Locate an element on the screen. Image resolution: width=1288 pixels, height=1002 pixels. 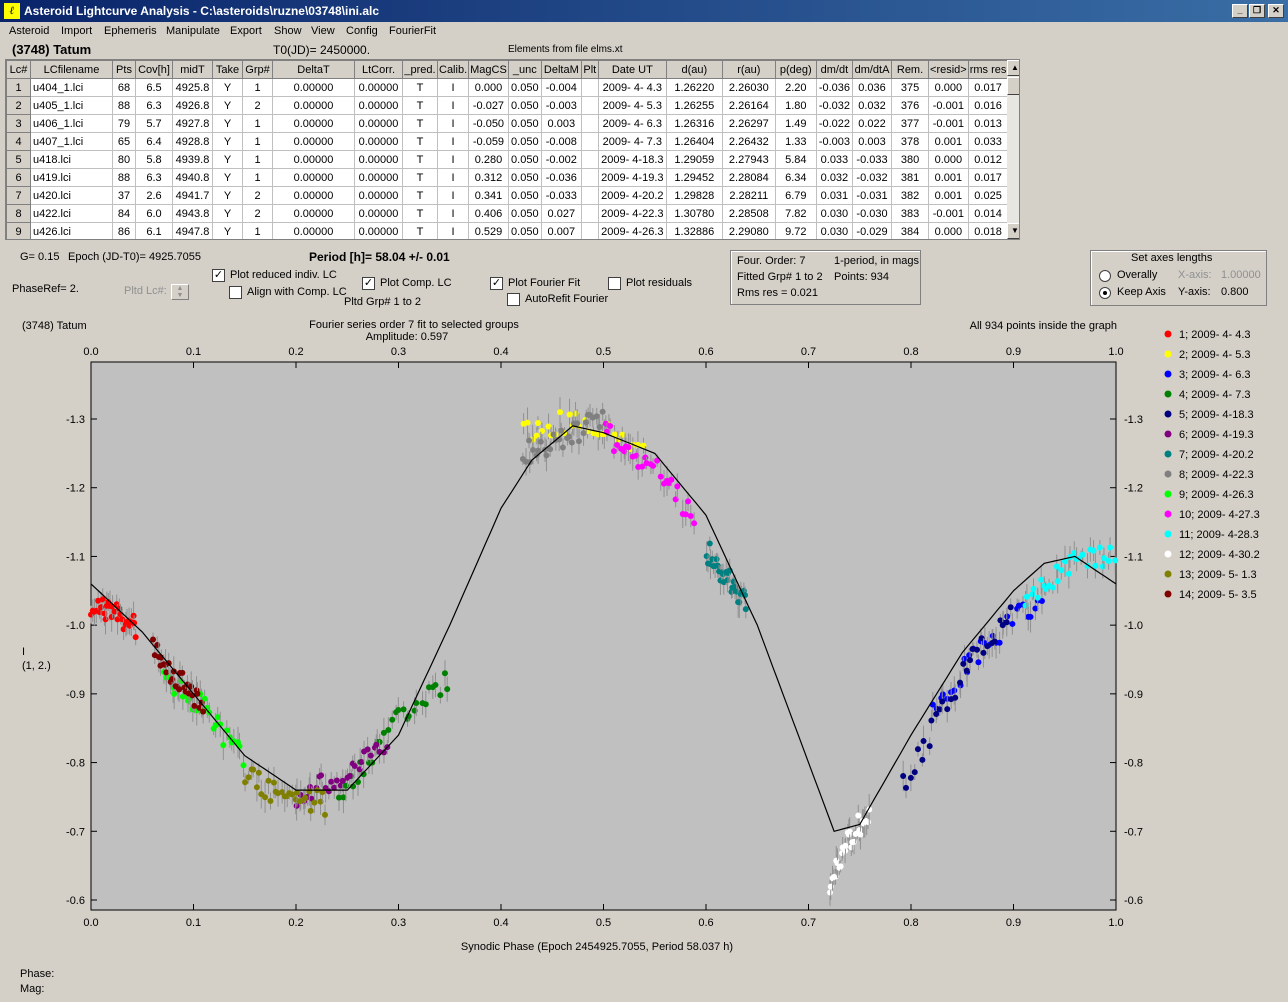
table-cell: 6.4 is located at coordinates (154, 141).